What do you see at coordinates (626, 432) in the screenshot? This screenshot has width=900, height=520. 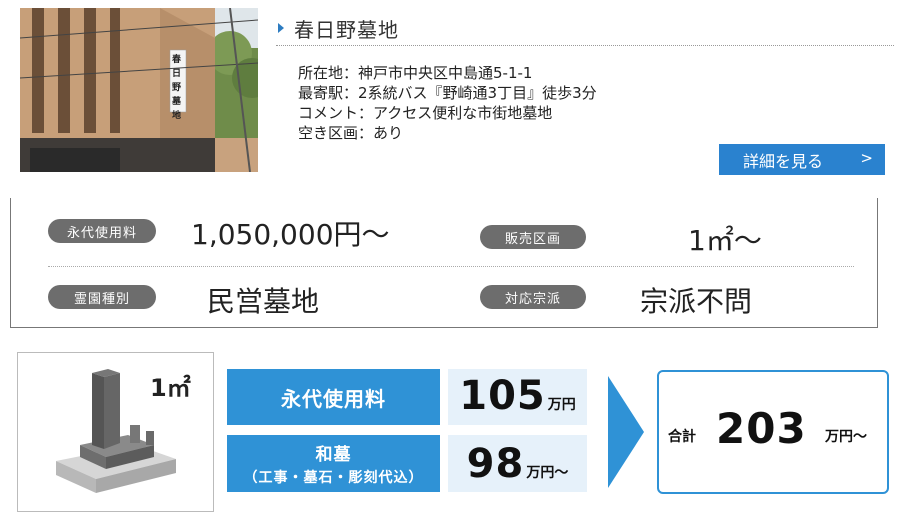 I see `chevron-right-arrow-icon` at bounding box center [626, 432].